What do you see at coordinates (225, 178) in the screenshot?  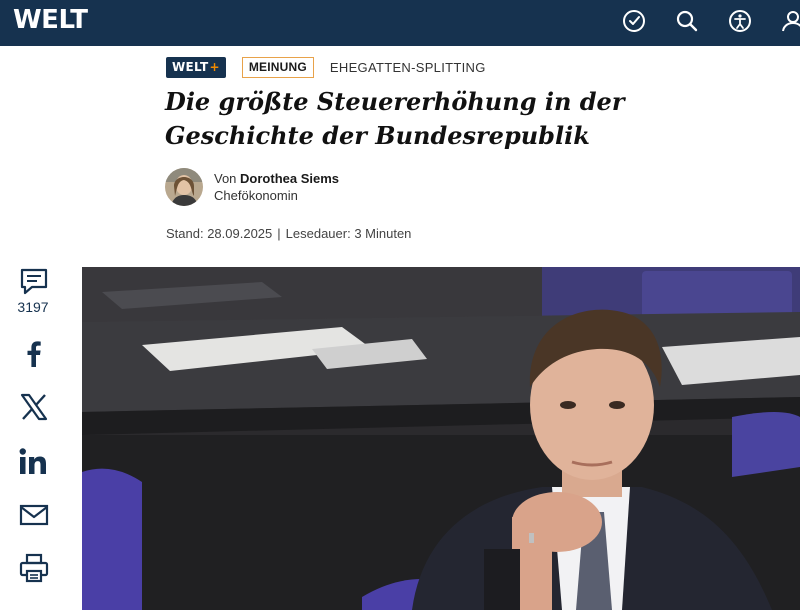 I see `author-prefix: Von` at bounding box center [225, 178].